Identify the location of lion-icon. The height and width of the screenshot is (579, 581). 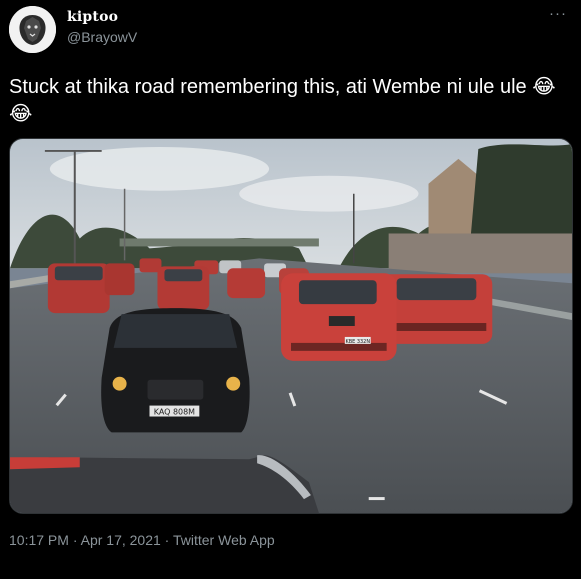
(32, 29).